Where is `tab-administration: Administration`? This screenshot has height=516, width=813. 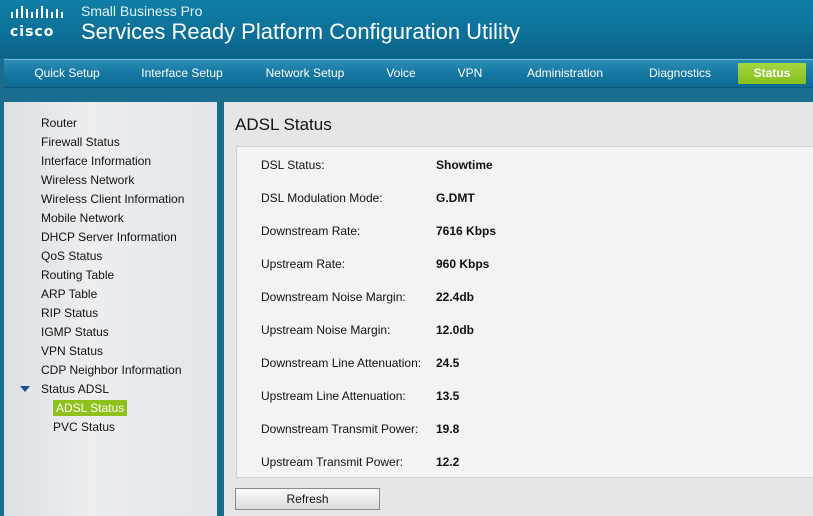
tab-administration: Administration is located at coordinates (565, 73).